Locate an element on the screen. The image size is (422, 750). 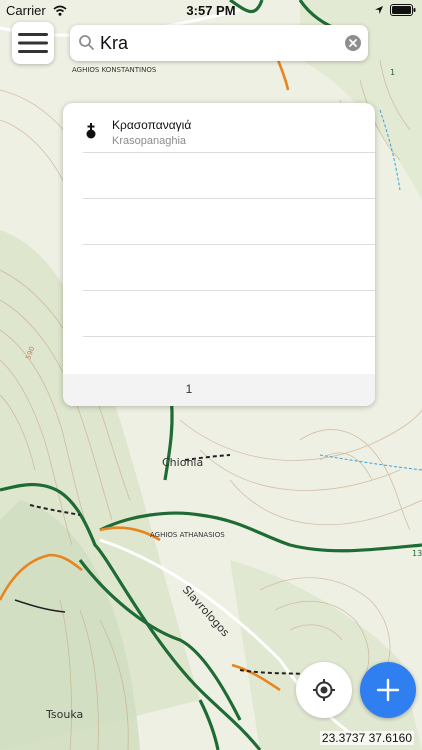
add-button is located at coordinates (388, 690).